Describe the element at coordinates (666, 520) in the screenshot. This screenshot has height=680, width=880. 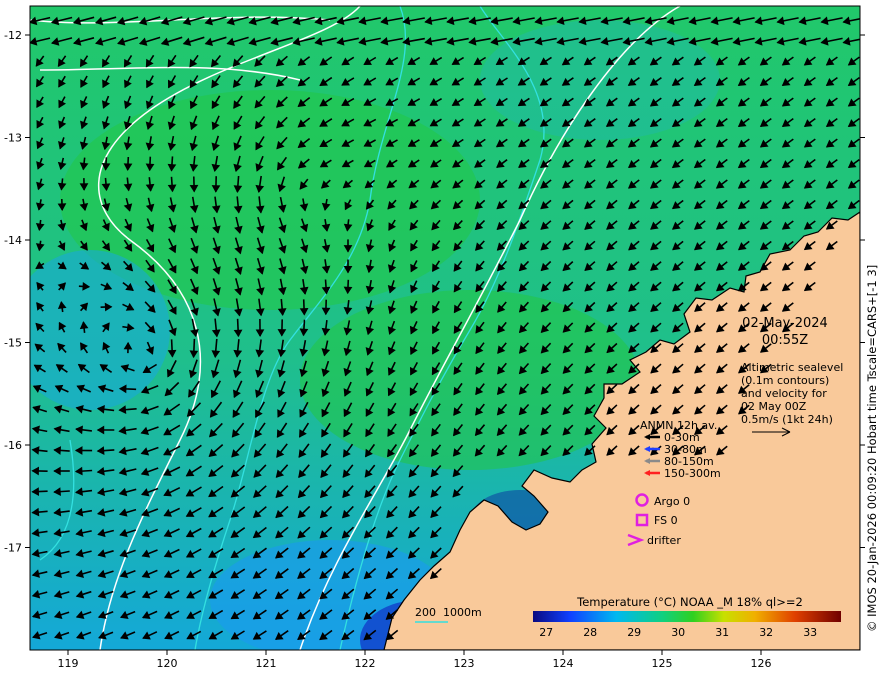
I see `platform-label: FS 0` at that location.